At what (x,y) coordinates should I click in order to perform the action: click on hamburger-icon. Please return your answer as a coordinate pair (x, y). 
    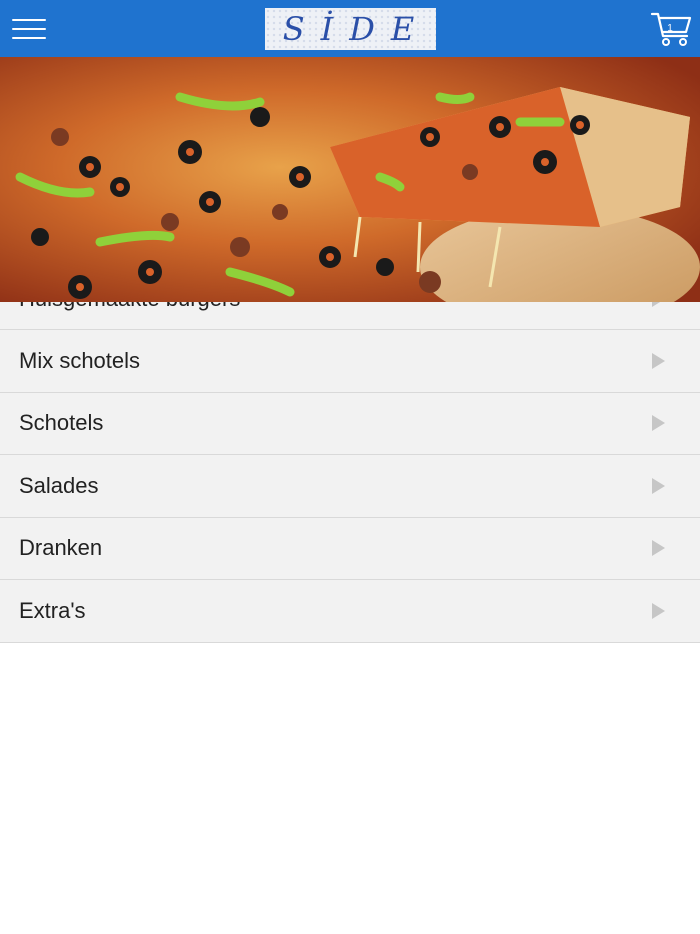
    Looking at the image, I should click on (29, 29).